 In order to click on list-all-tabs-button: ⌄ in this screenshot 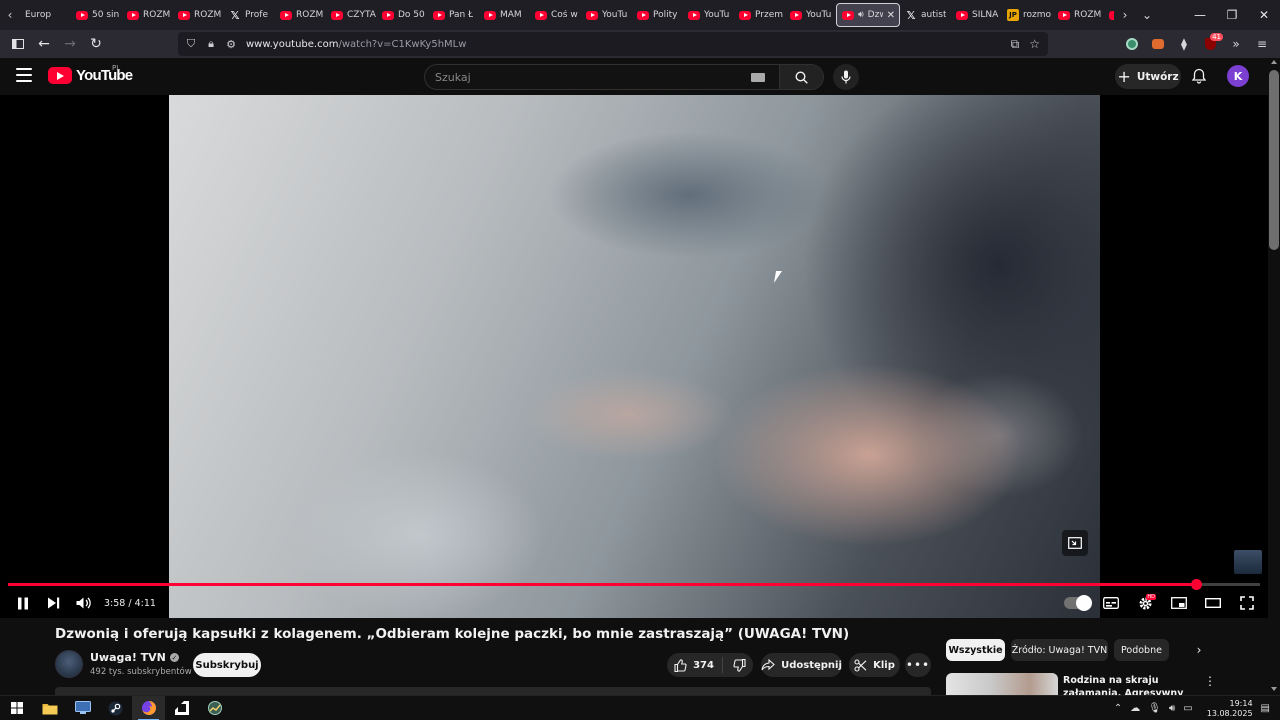, I will do `click(1147, 15)`.